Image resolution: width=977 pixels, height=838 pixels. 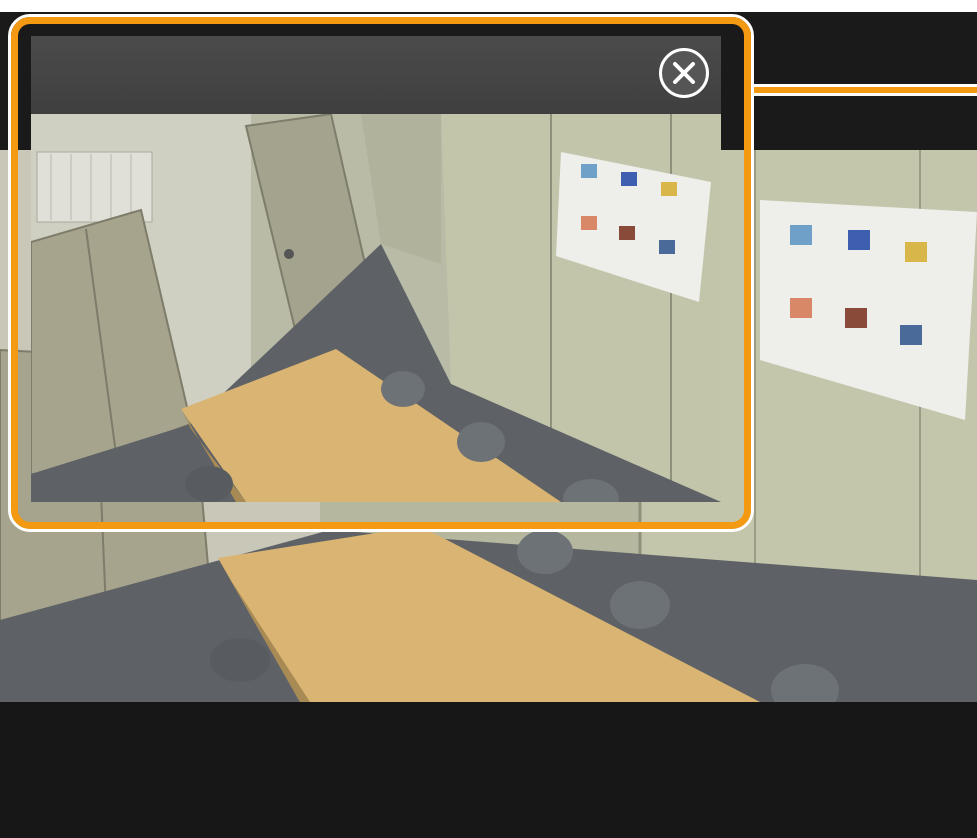 I want to click on top-band, so click(x=488, y=6).